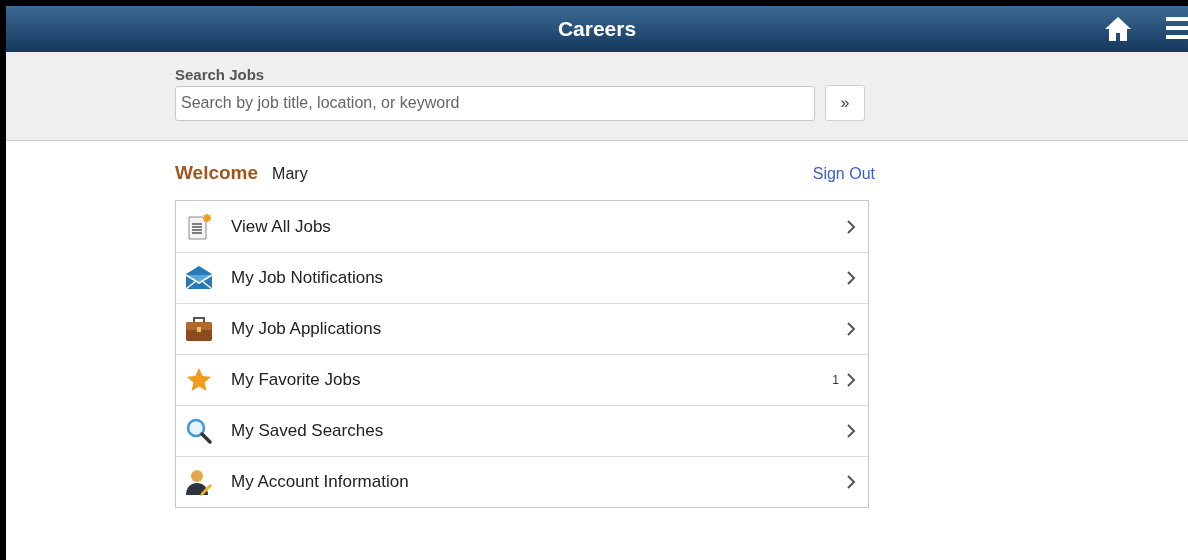  What do you see at coordinates (495, 103) in the screenshot?
I see `search-field: Search by job title, location, or keyword` at bounding box center [495, 103].